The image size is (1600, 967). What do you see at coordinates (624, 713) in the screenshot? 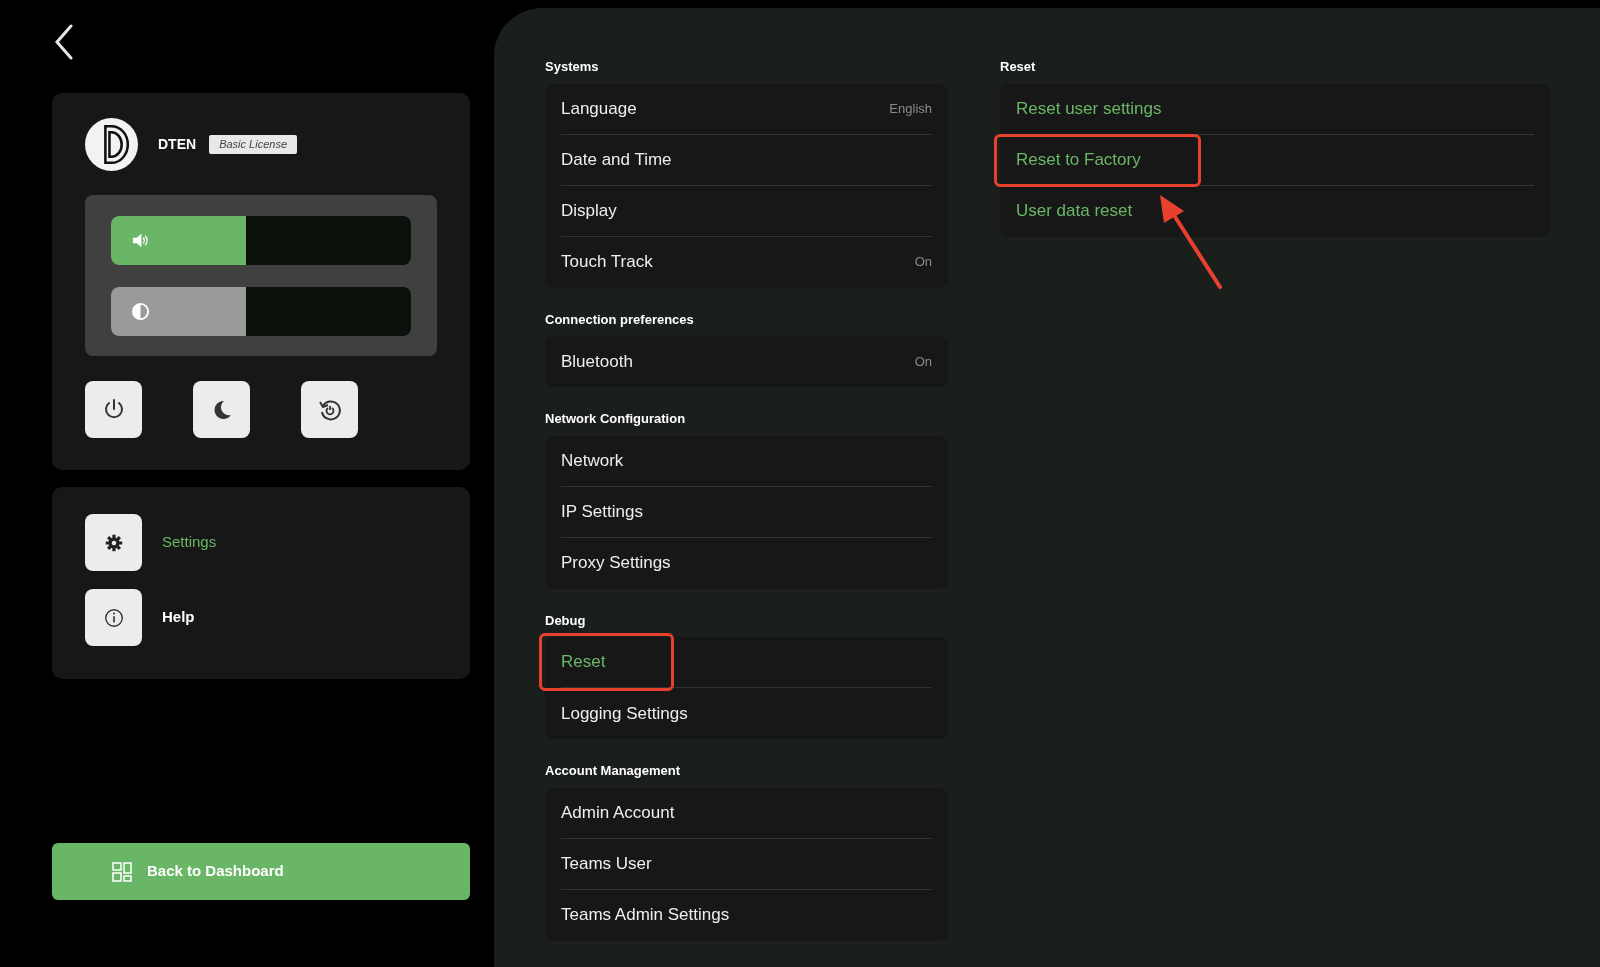
I see `menu-entry: Logging Settings` at bounding box center [624, 713].